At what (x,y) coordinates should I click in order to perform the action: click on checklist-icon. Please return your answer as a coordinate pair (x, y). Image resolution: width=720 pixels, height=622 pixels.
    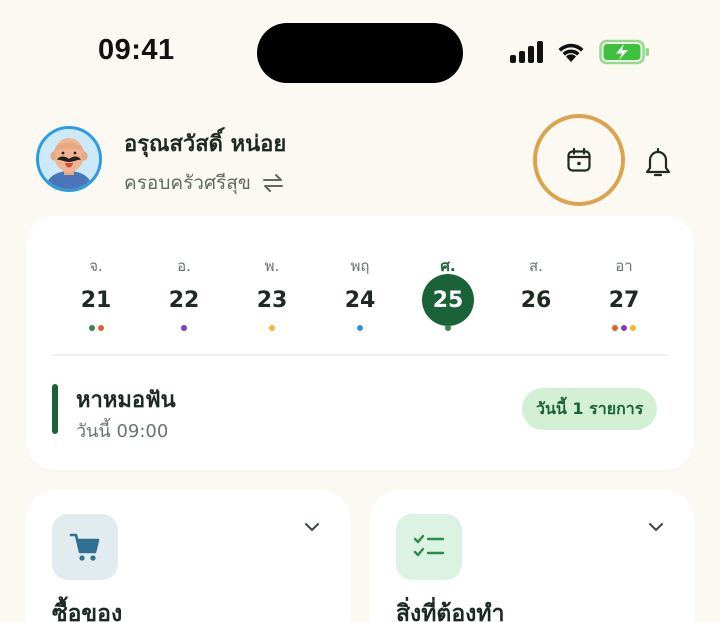
    Looking at the image, I should click on (429, 545).